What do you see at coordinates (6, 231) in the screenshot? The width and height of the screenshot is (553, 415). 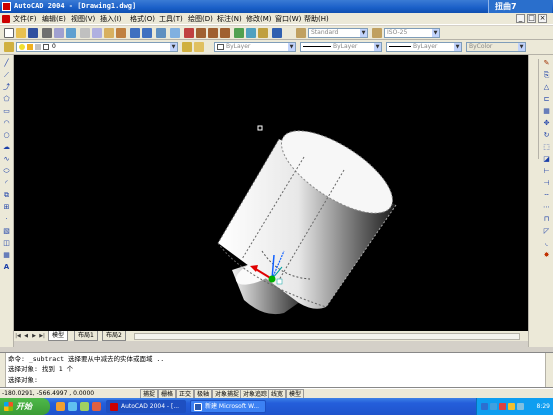 I see `hatch-icon: ▧` at bounding box center [6, 231].